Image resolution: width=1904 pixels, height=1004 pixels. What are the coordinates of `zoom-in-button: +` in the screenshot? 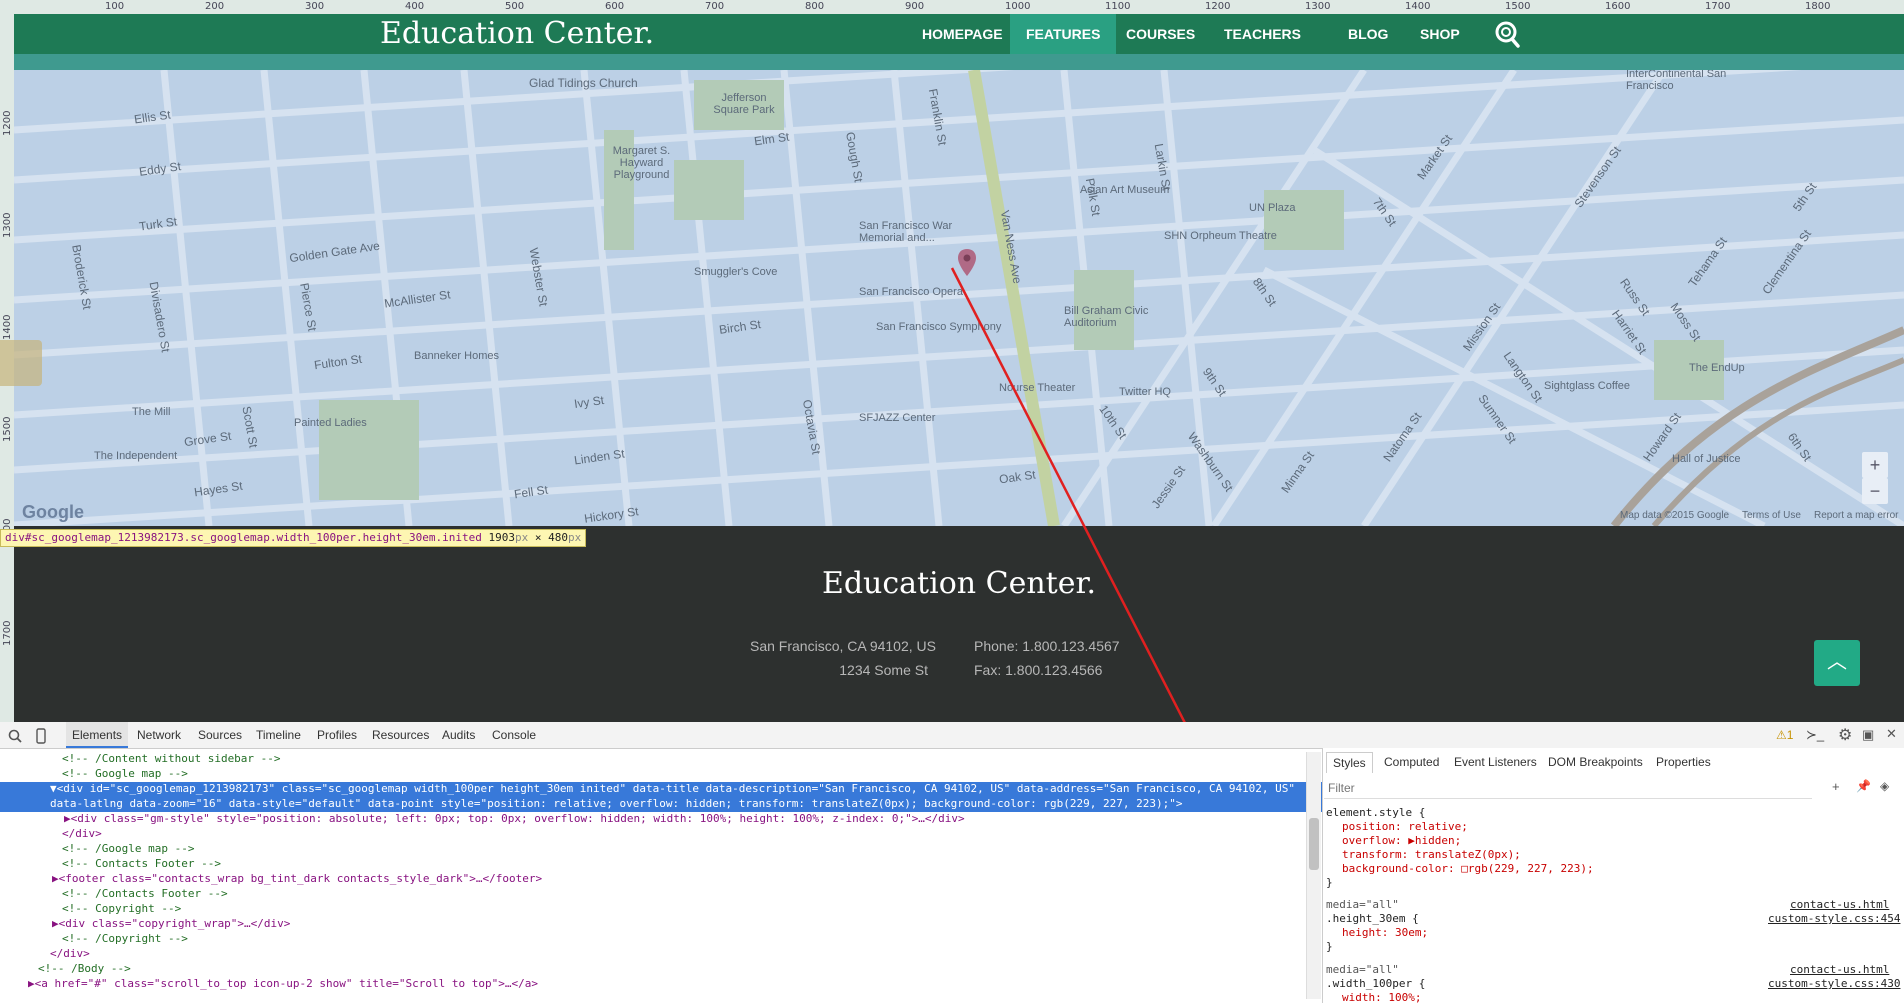 It's located at (1875, 465).